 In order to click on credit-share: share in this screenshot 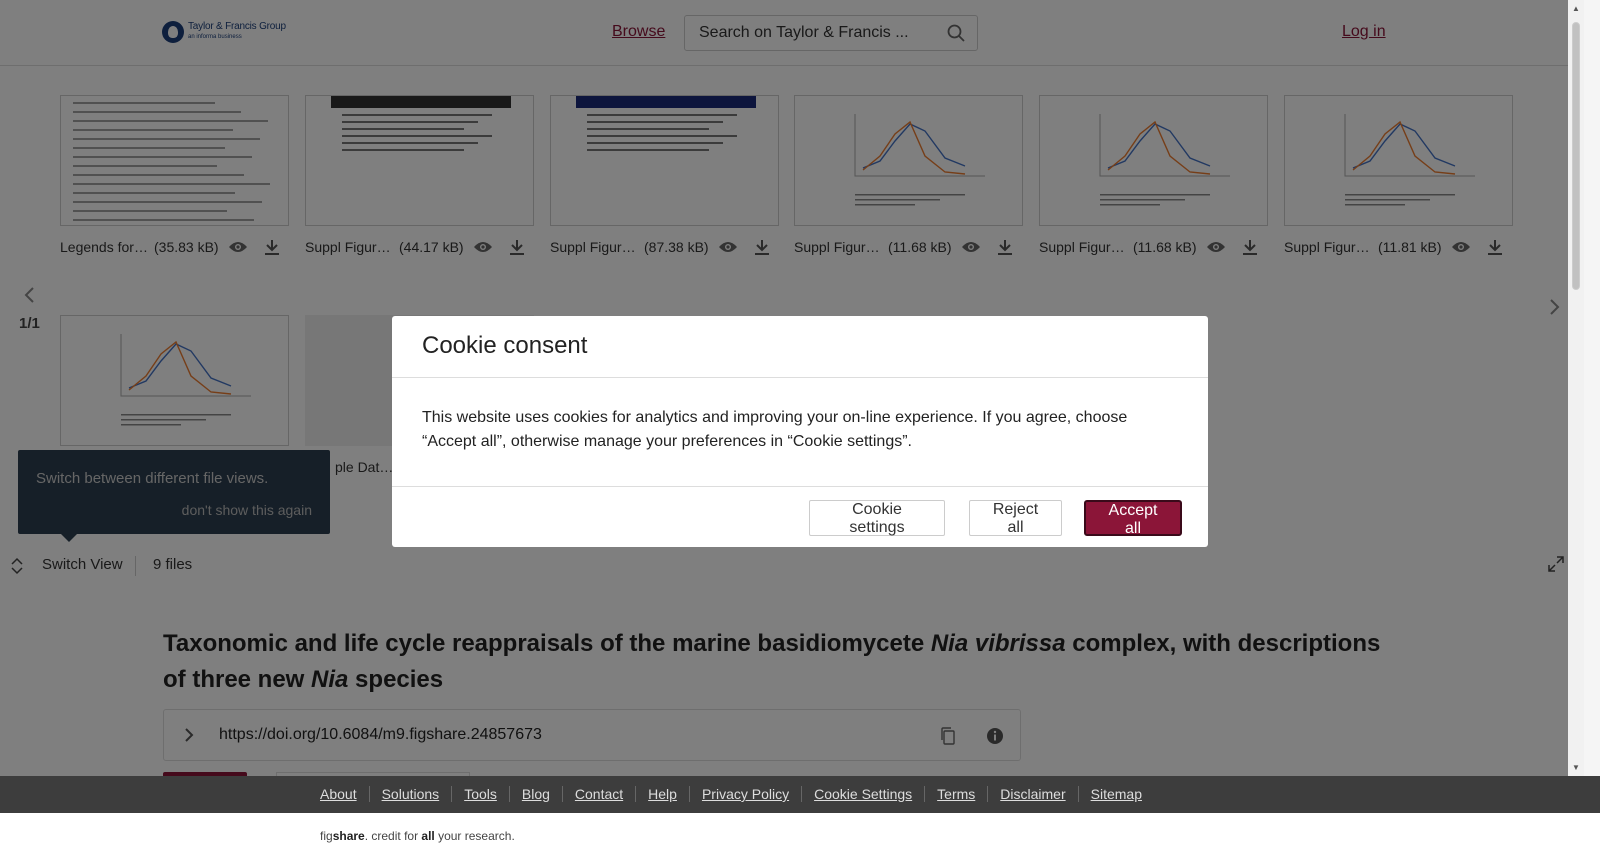, I will do `click(348, 836)`.